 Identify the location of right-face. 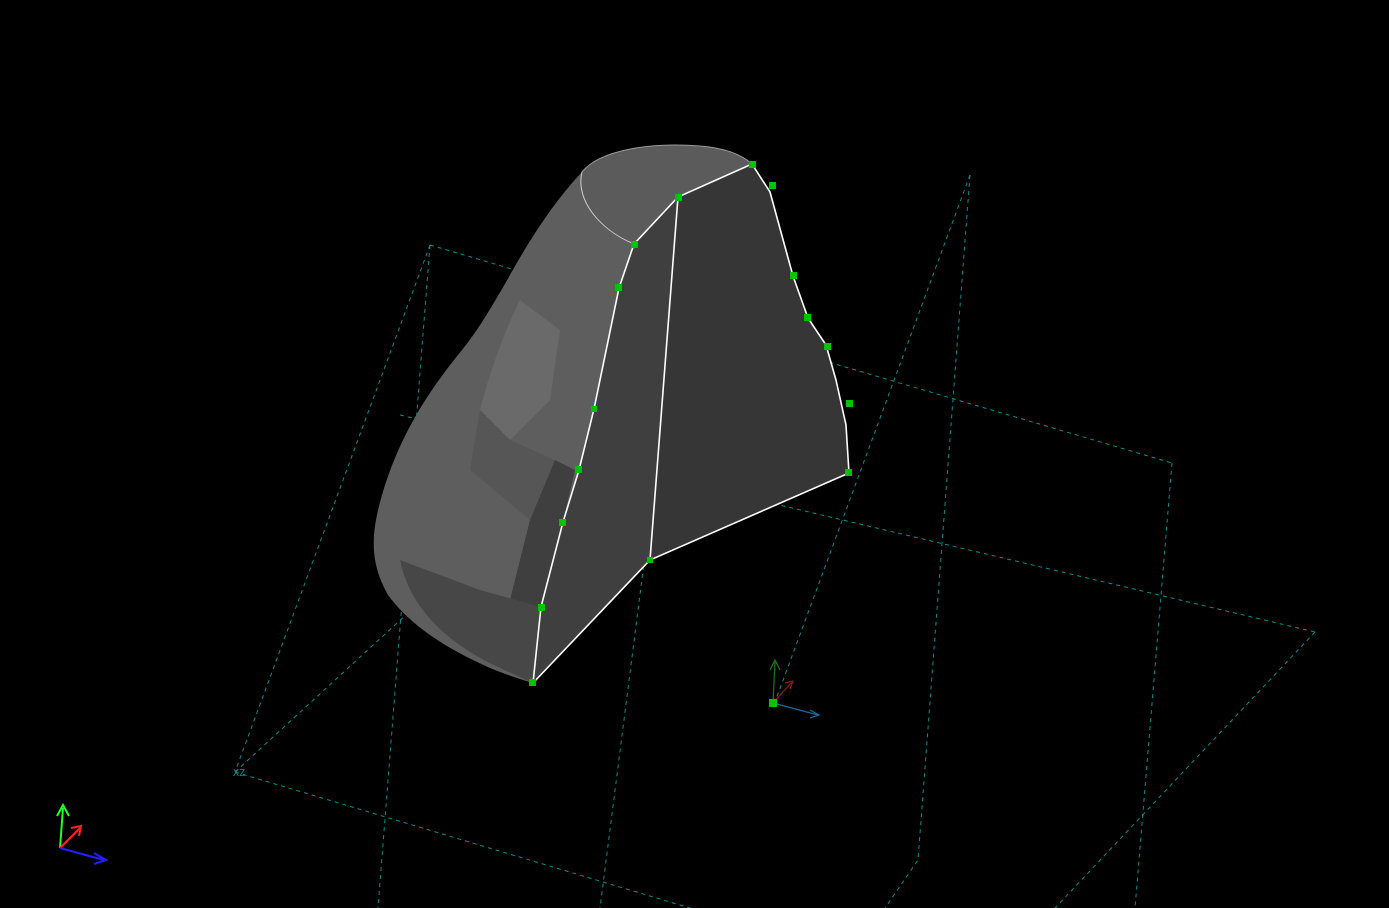
(749, 362).